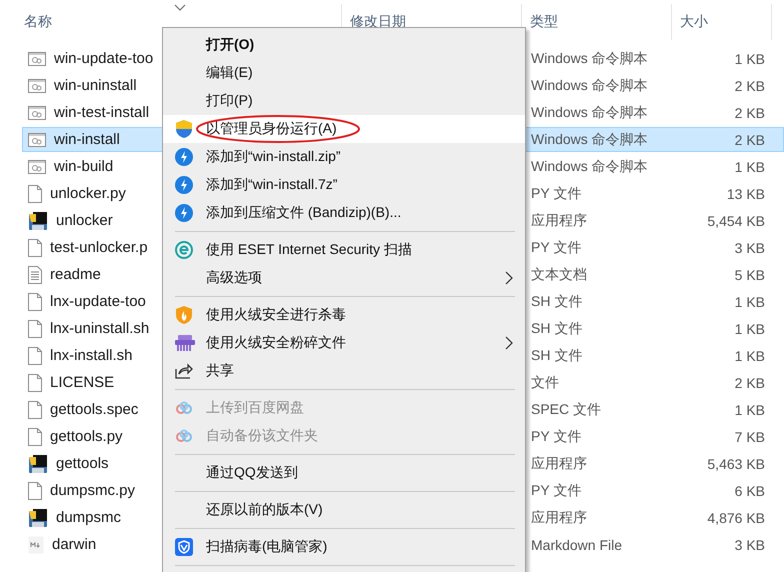 The width and height of the screenshot is (784, 572). Describe the element at coordinates (82, 382) in the screenshot. I see `file-name: LICENSE` at that location.